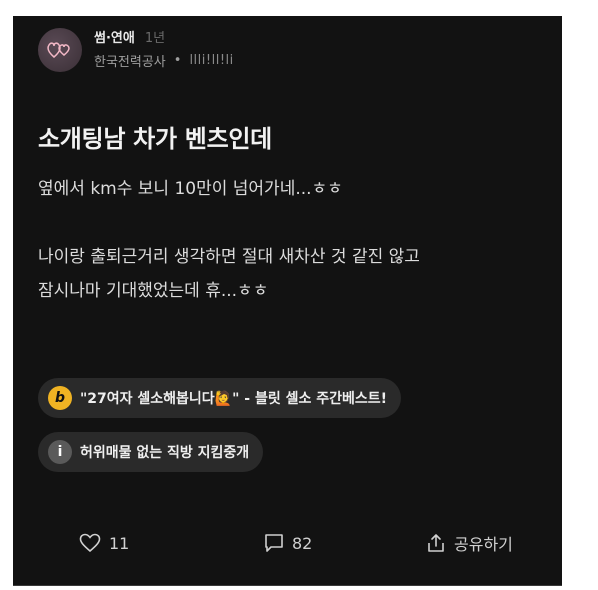 This screenshot has height=590, width=598. I want to click on comment-icon, so click(274, 543).